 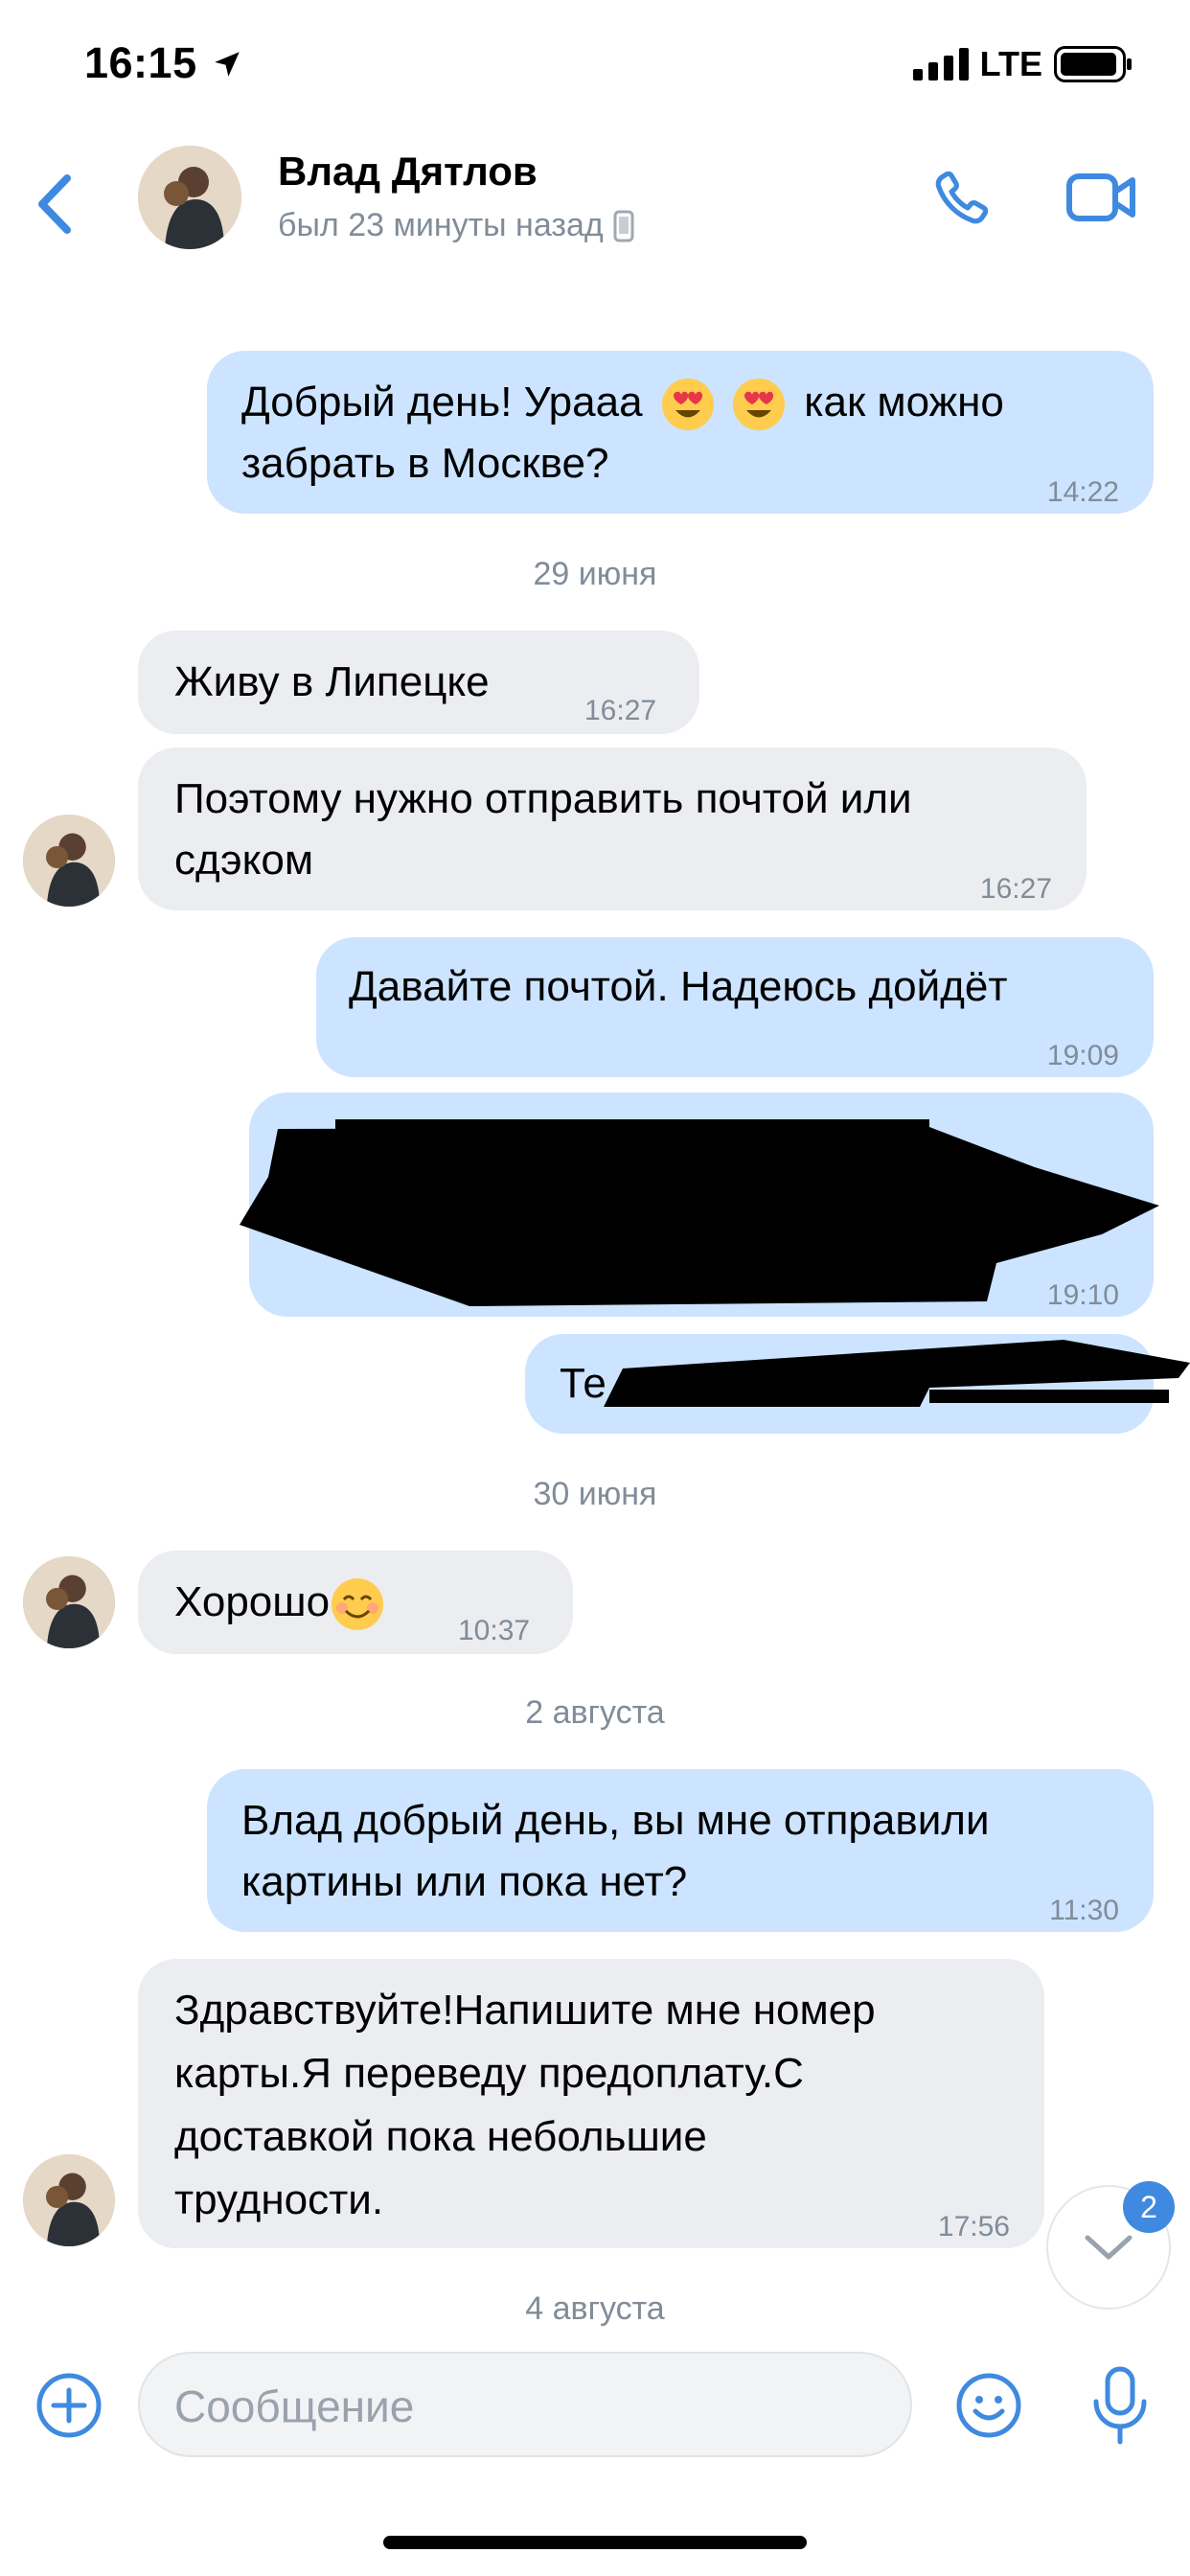 What do you see at coordinates (623, 226) in the screenshot?
I see `mobile-device-icon` at bounding box center [623, 226].